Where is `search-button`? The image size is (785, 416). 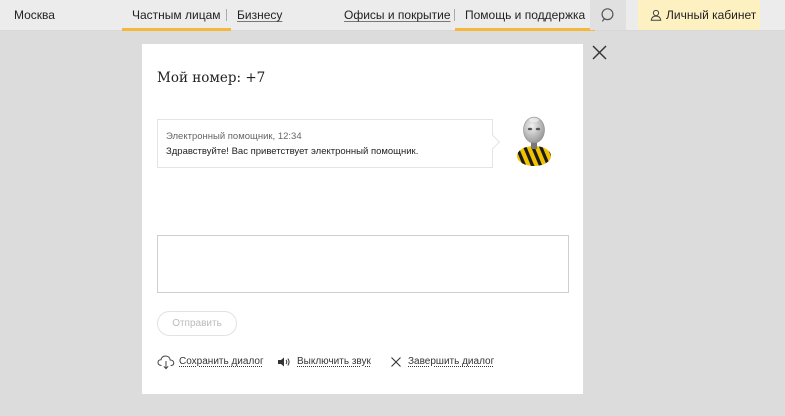
search-button is located at coordinates (608, 15).